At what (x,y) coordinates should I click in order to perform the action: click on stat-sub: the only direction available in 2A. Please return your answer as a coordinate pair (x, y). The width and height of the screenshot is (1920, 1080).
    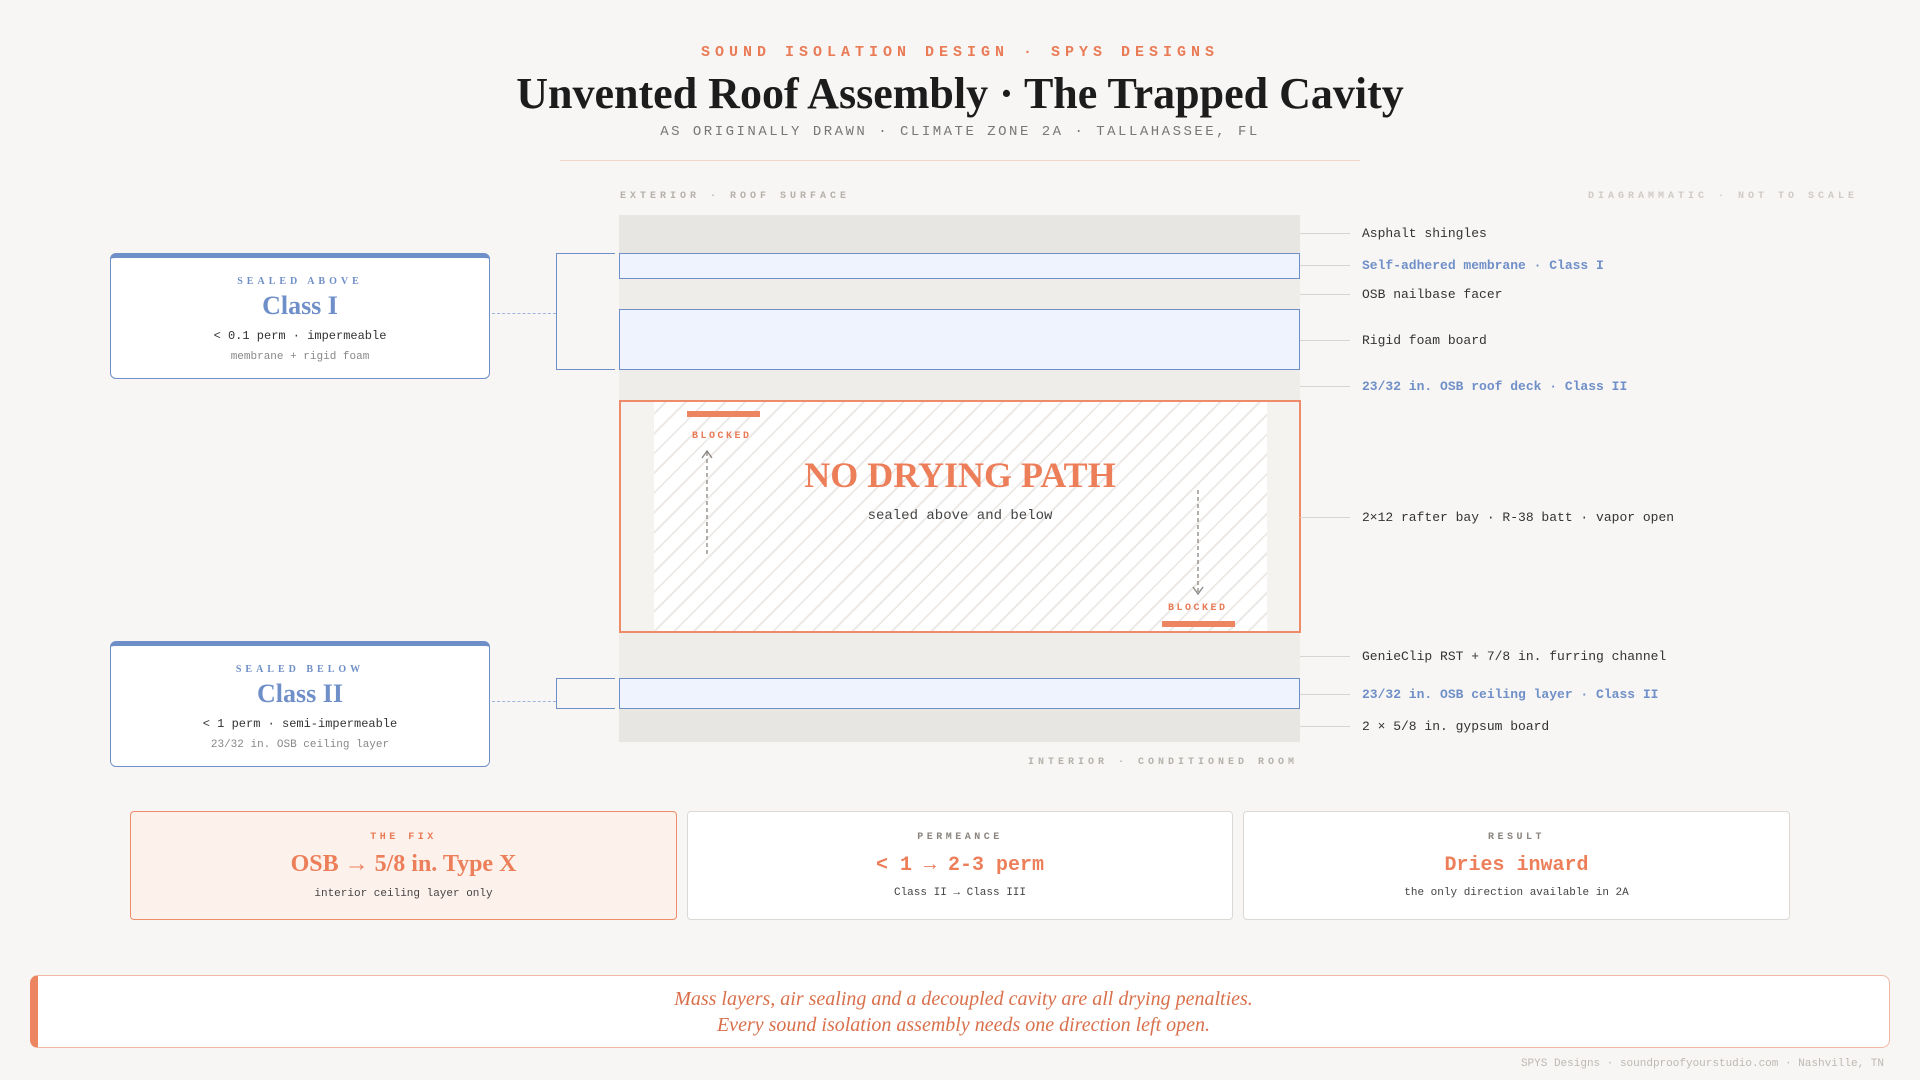
    Looking at the image, I should click on (1516, 893).